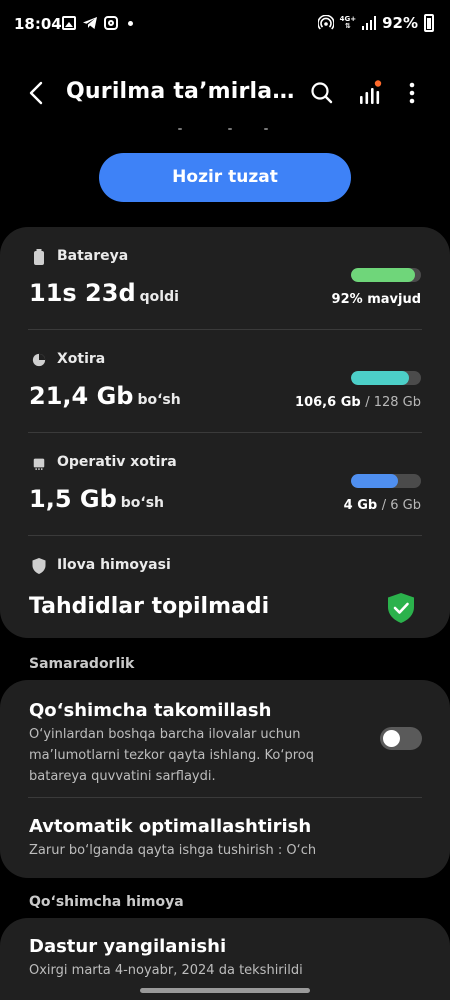 This screenshot has height=1000, width=450. Describe the element at coordinates (81, 359) in the screenshot. I see `storage-label: Xotira` at that location.